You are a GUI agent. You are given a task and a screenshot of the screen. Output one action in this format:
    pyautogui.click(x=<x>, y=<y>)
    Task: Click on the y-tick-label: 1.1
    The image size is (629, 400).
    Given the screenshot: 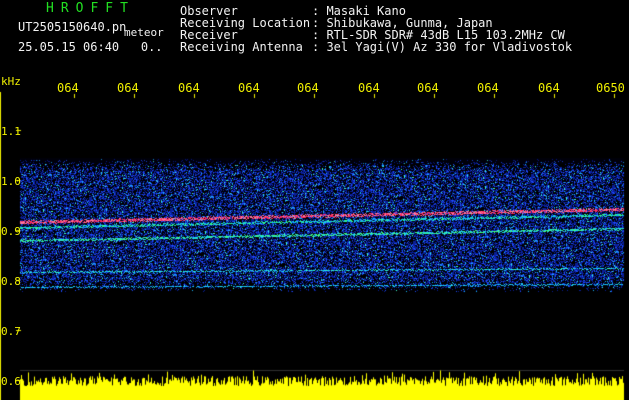 What is the action you would take?
    pyautogui.click(x=11, y=131)
    